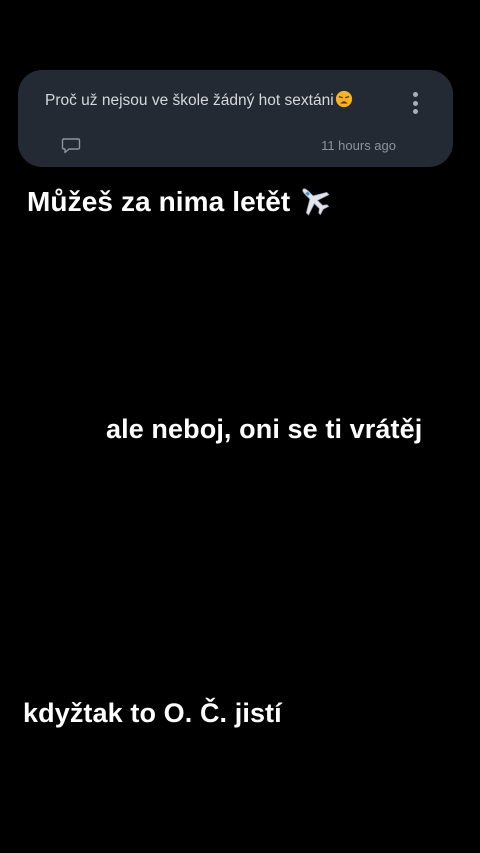  Describe the element at coordinates (264, 429) in the screenshot. I see `caption-line-2: ale neboj, oni se ti vrátěj` at that location.